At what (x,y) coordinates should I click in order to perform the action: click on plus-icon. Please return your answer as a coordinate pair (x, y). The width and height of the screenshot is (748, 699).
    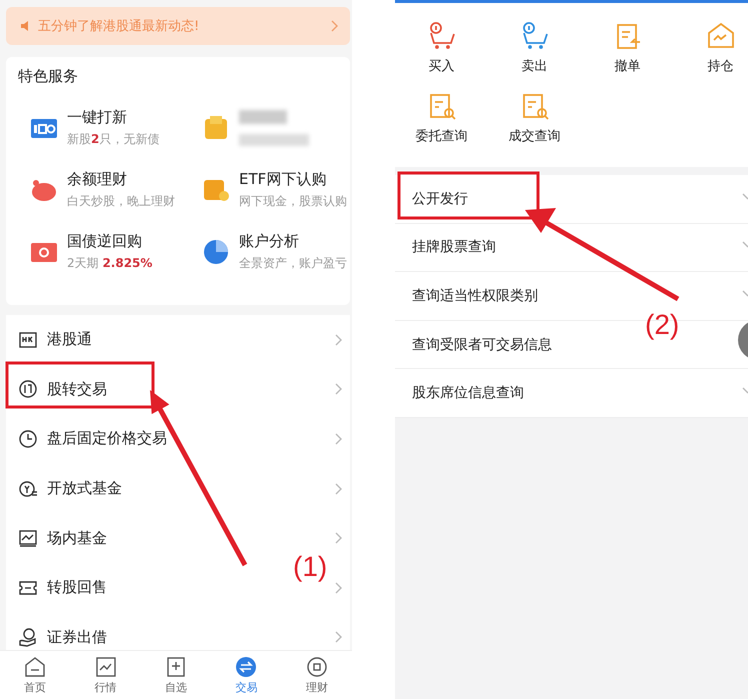
    Looking at the image, I should click on (176, 667).